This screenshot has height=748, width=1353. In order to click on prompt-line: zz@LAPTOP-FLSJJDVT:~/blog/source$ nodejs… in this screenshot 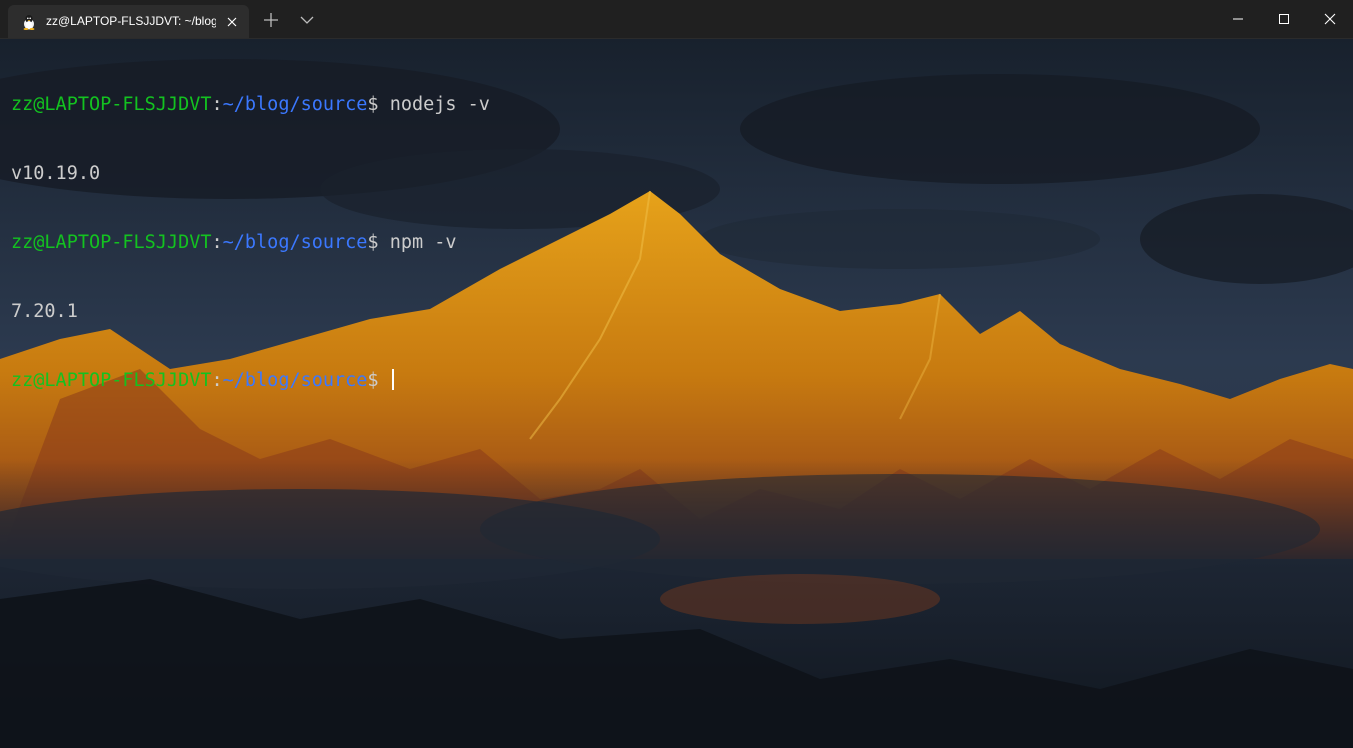, I will do `click(250, 104)`.